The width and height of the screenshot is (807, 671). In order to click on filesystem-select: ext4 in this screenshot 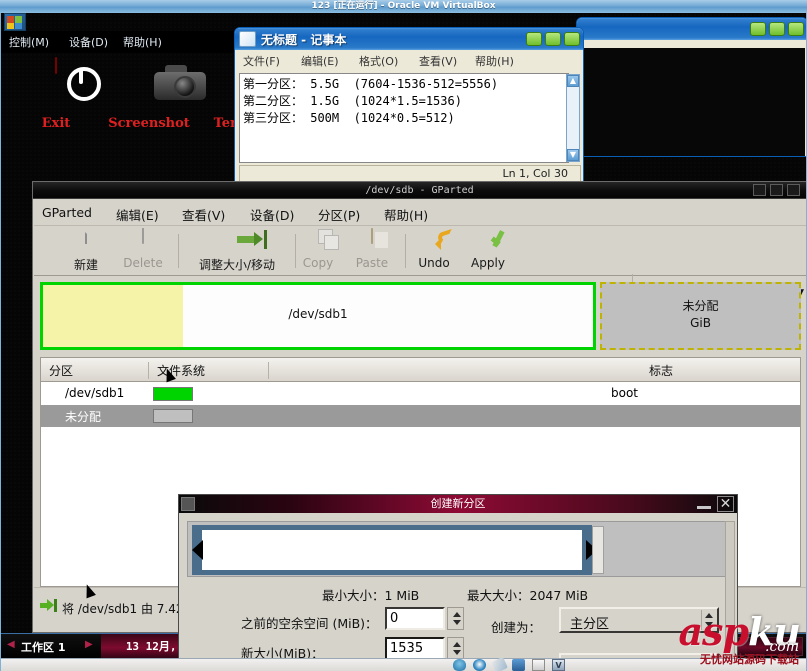, I will do `click(639, 655)`.